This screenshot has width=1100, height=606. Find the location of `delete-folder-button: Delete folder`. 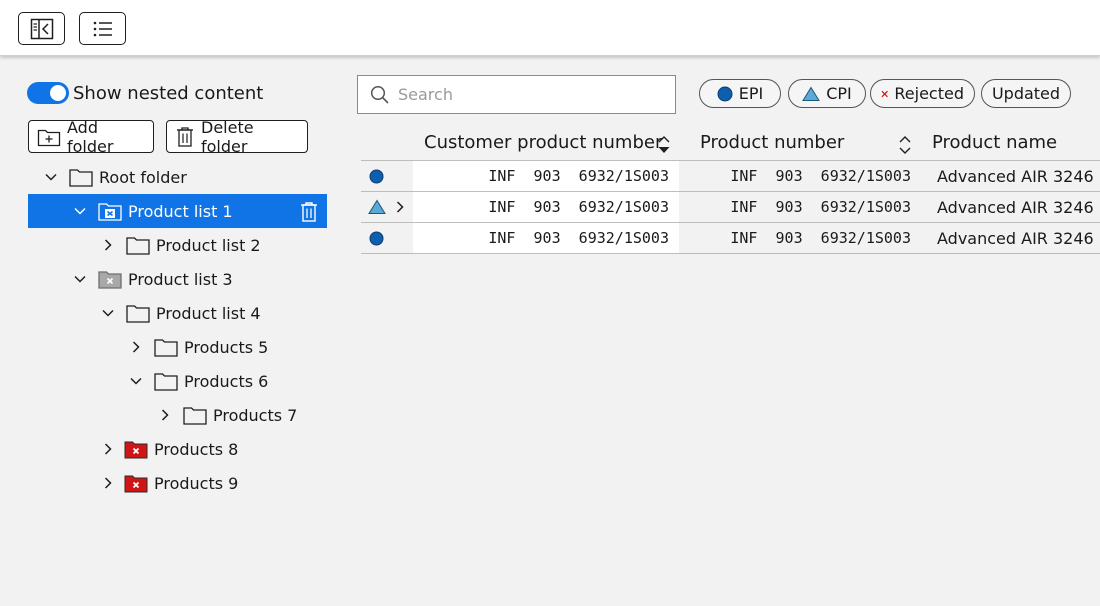

delete-folder-button: Delete folder is located at coordinates (237, 136).